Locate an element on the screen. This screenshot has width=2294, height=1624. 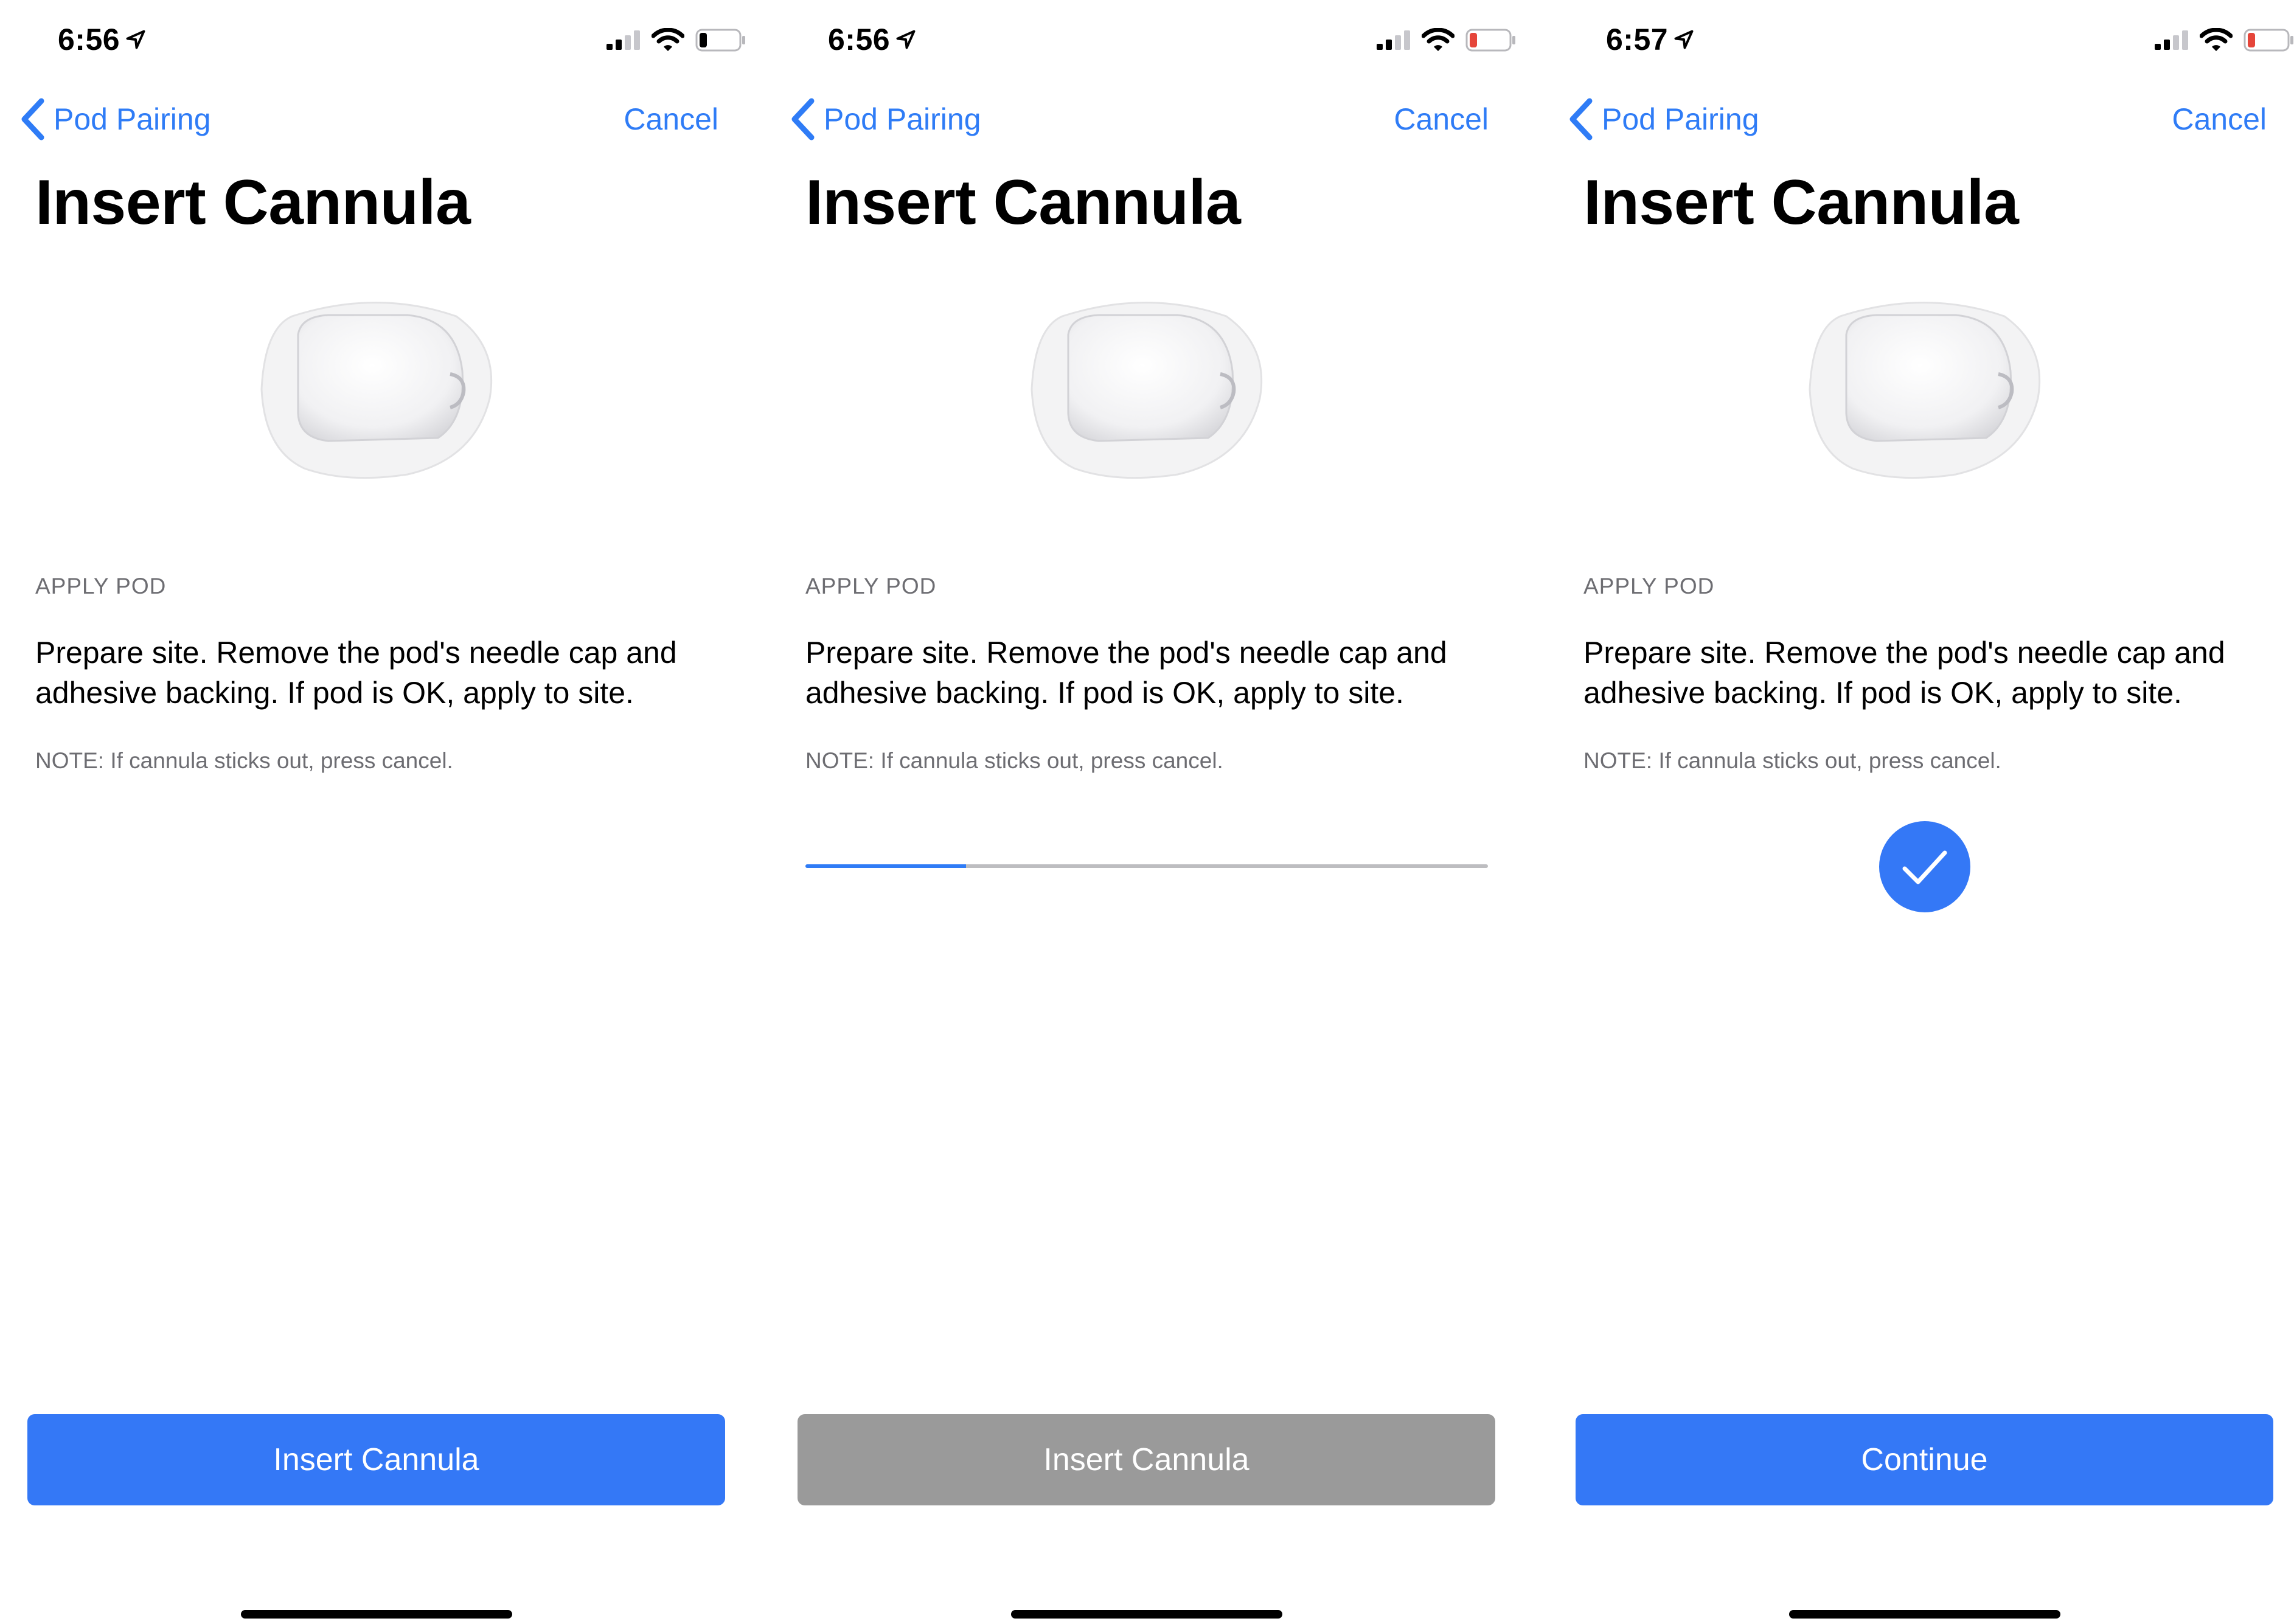
insert-cannula-button-disabled: Insert Cannula is located at coordinates (1146, 1459).